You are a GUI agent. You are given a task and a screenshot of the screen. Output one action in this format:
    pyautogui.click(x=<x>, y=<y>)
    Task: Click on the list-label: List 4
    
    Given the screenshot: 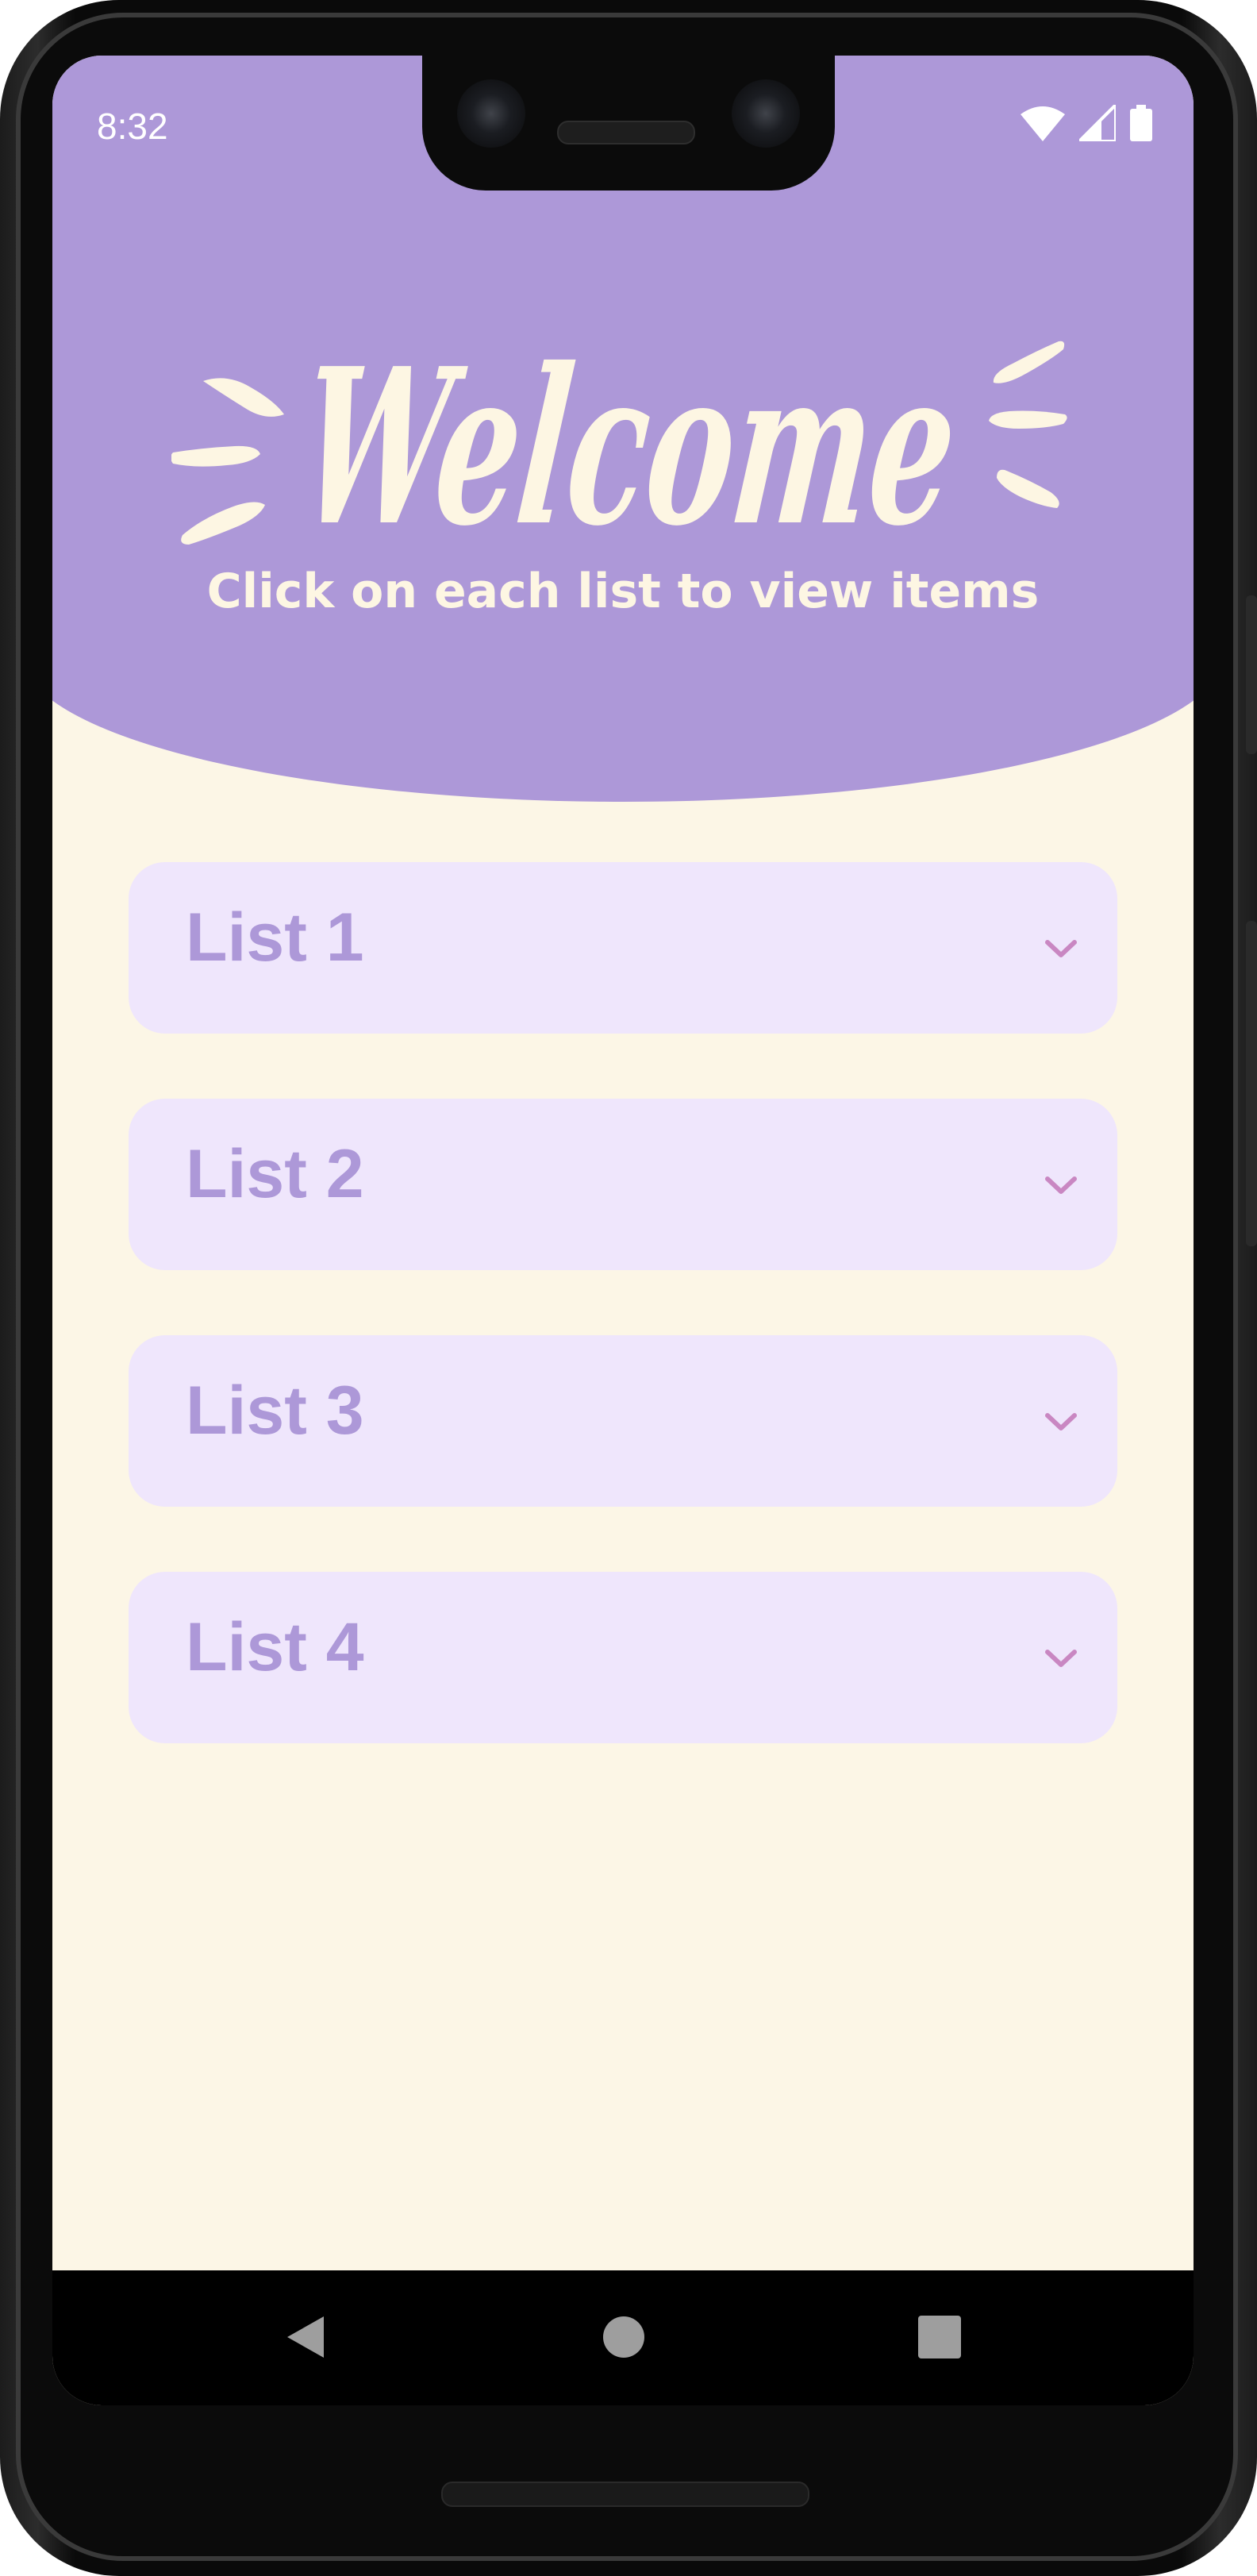 What is the action you would take?
    pyautogui.click(x=275, y=1647)
    